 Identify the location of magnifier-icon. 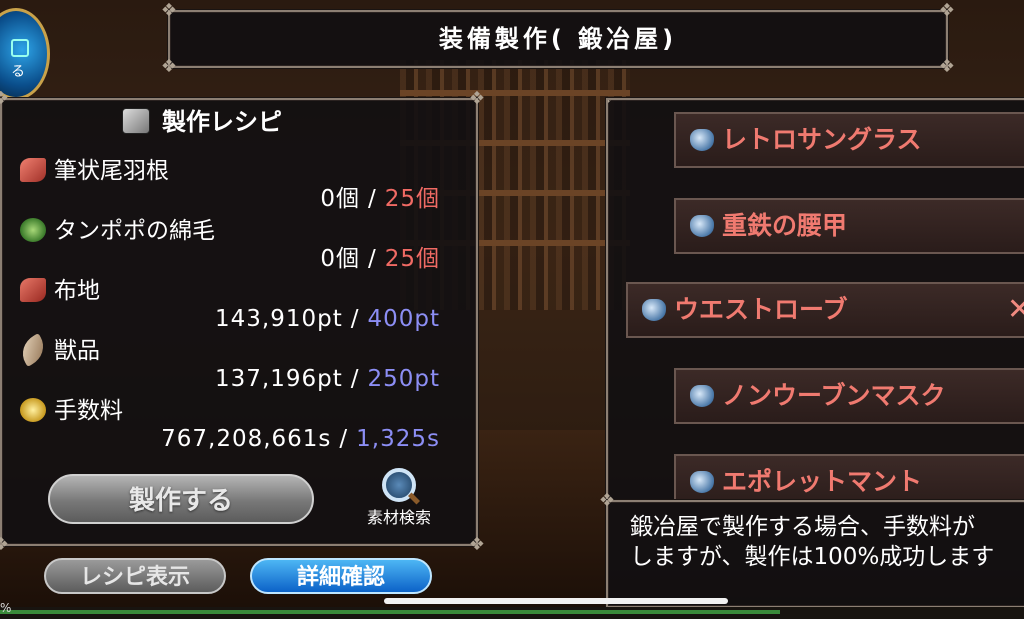
(399, 485).